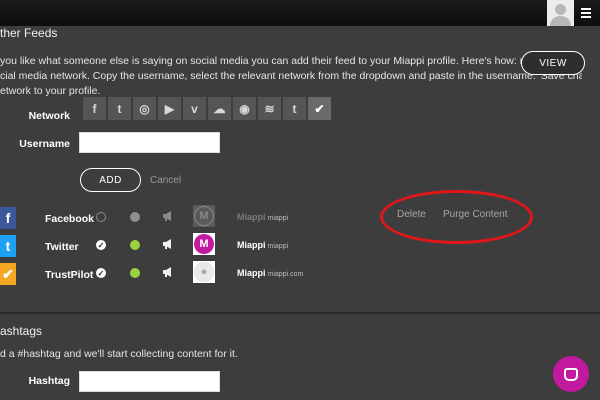  Describe the element at coordinates (110, 180) in the screenshot. I see `add-button: ADD` at that location.